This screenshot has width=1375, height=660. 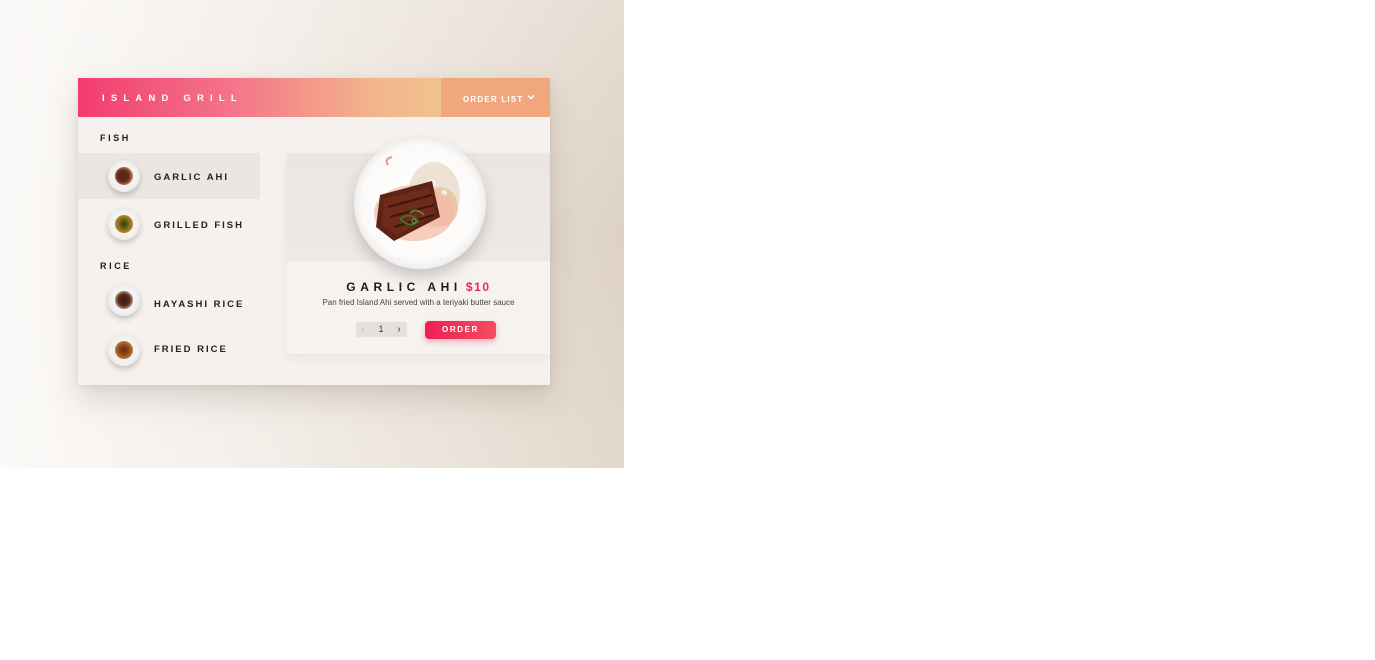 I want to click on fried-rice-thumbnail, so click(x=124, y=350).